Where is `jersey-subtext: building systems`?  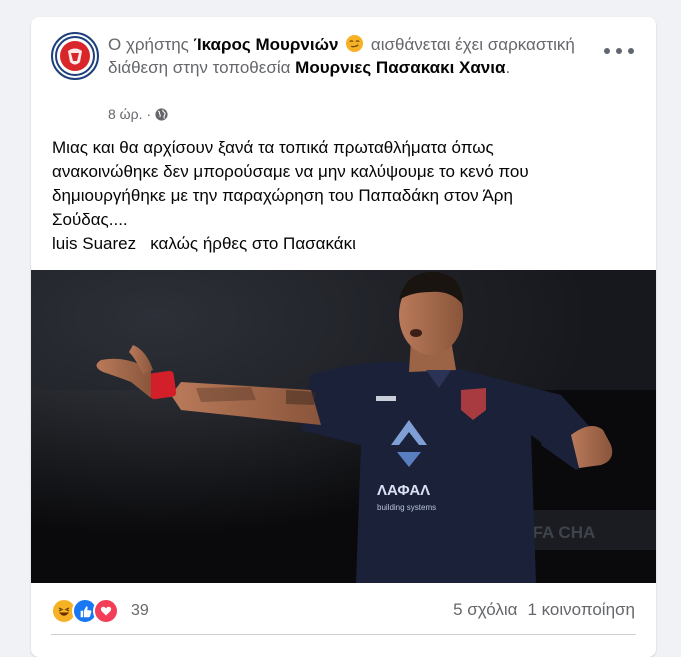
jersey-subtext: building systems is located at coordinates (406, 507).